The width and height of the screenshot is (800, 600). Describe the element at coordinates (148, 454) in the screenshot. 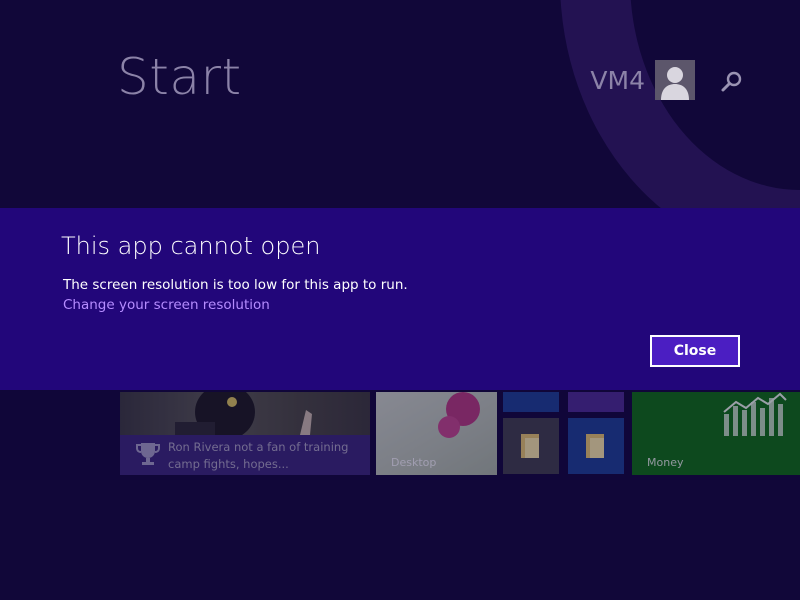

I see `trophy-icon` at that location.